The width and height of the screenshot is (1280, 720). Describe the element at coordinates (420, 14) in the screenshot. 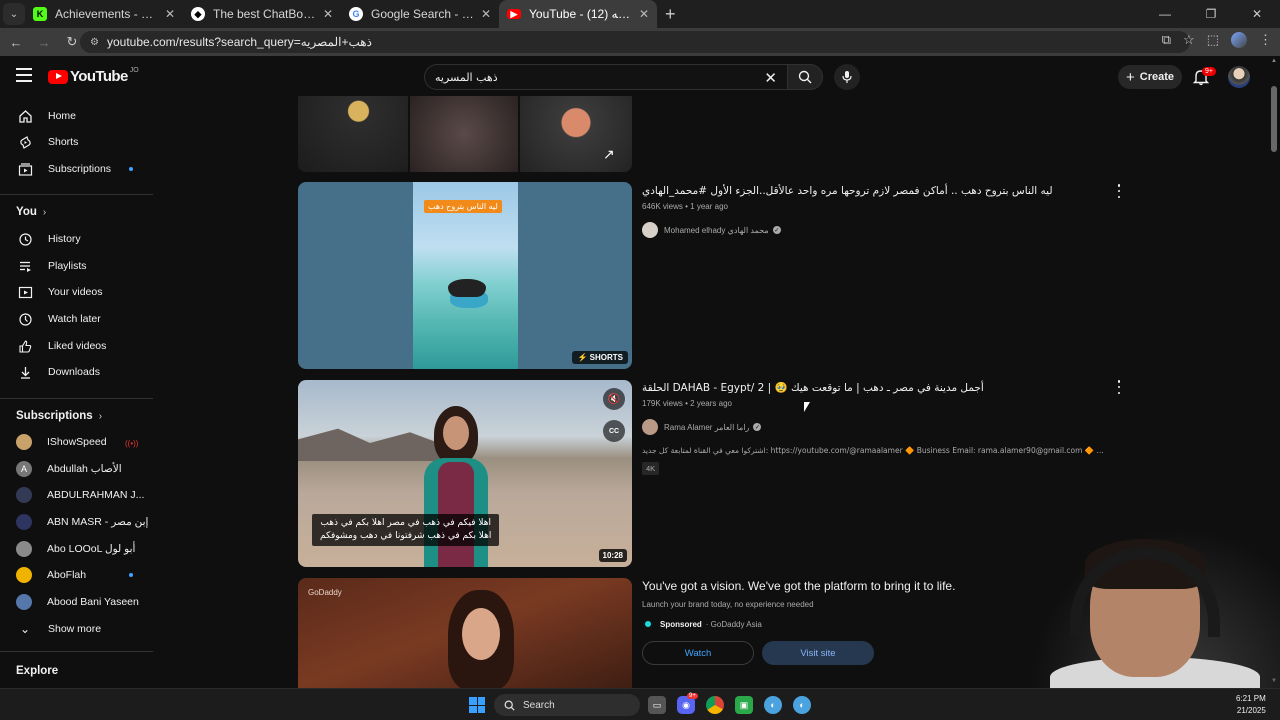

I see `browser-tab-google: G Google Search - ذهب المصريه ✕` at that location.